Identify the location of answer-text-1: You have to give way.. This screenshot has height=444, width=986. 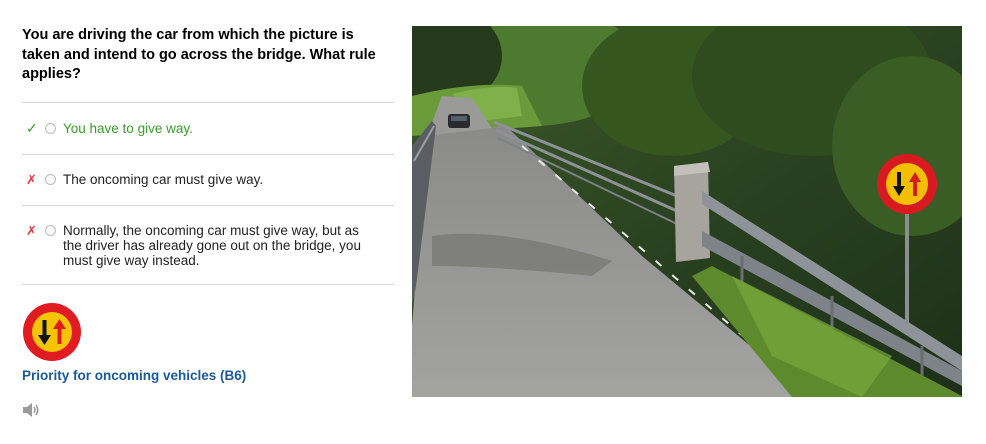
(128, 128).